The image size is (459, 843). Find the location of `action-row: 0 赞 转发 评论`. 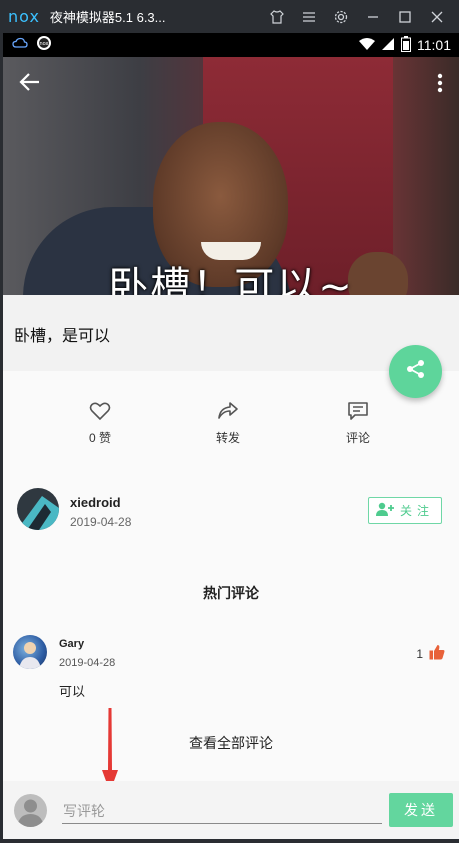

action-row: 0 赞 转发 评论 is located at coordinates (231, 421).